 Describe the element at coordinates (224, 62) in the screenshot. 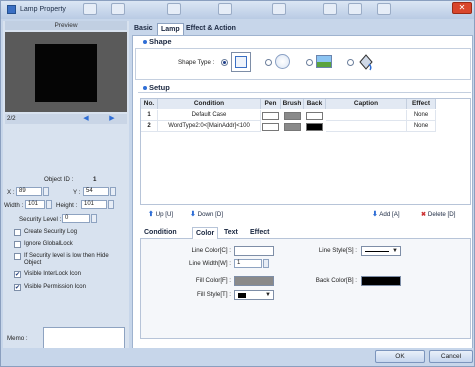

I see `shape-rectangle-radio` at that location.